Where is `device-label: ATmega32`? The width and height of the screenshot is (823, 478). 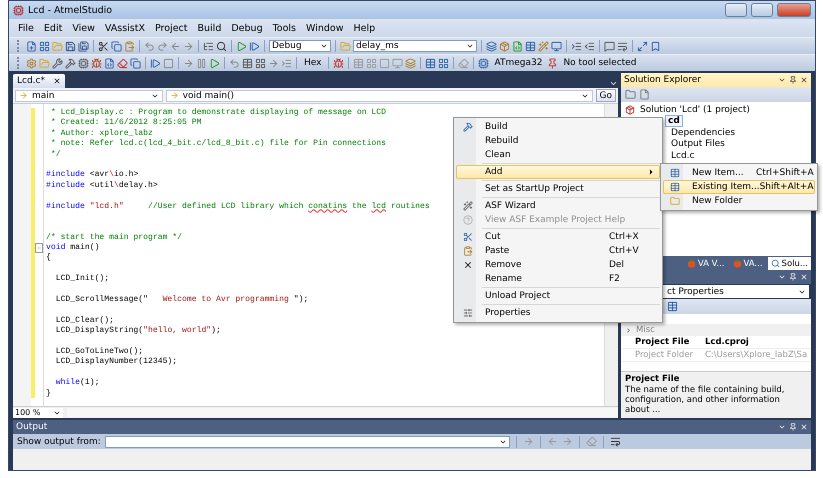
device-label: ATmega32 is located at coordinates (518, 63).